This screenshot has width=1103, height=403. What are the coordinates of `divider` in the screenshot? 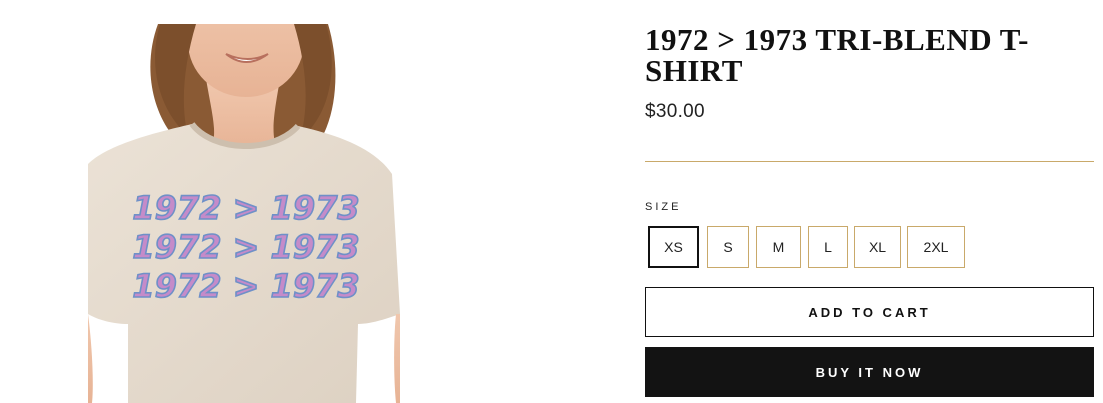 It's located at (869, 161).